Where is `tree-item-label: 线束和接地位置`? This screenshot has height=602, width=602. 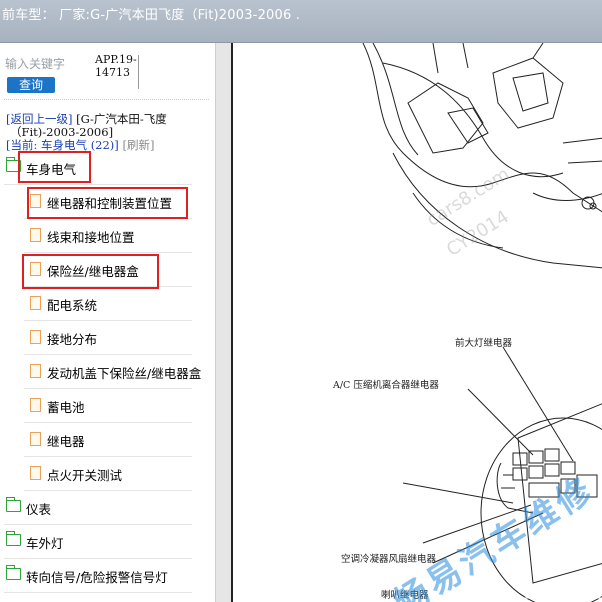
tree-item-label: 线束和接地位置 is located at coordinates (91, 237).